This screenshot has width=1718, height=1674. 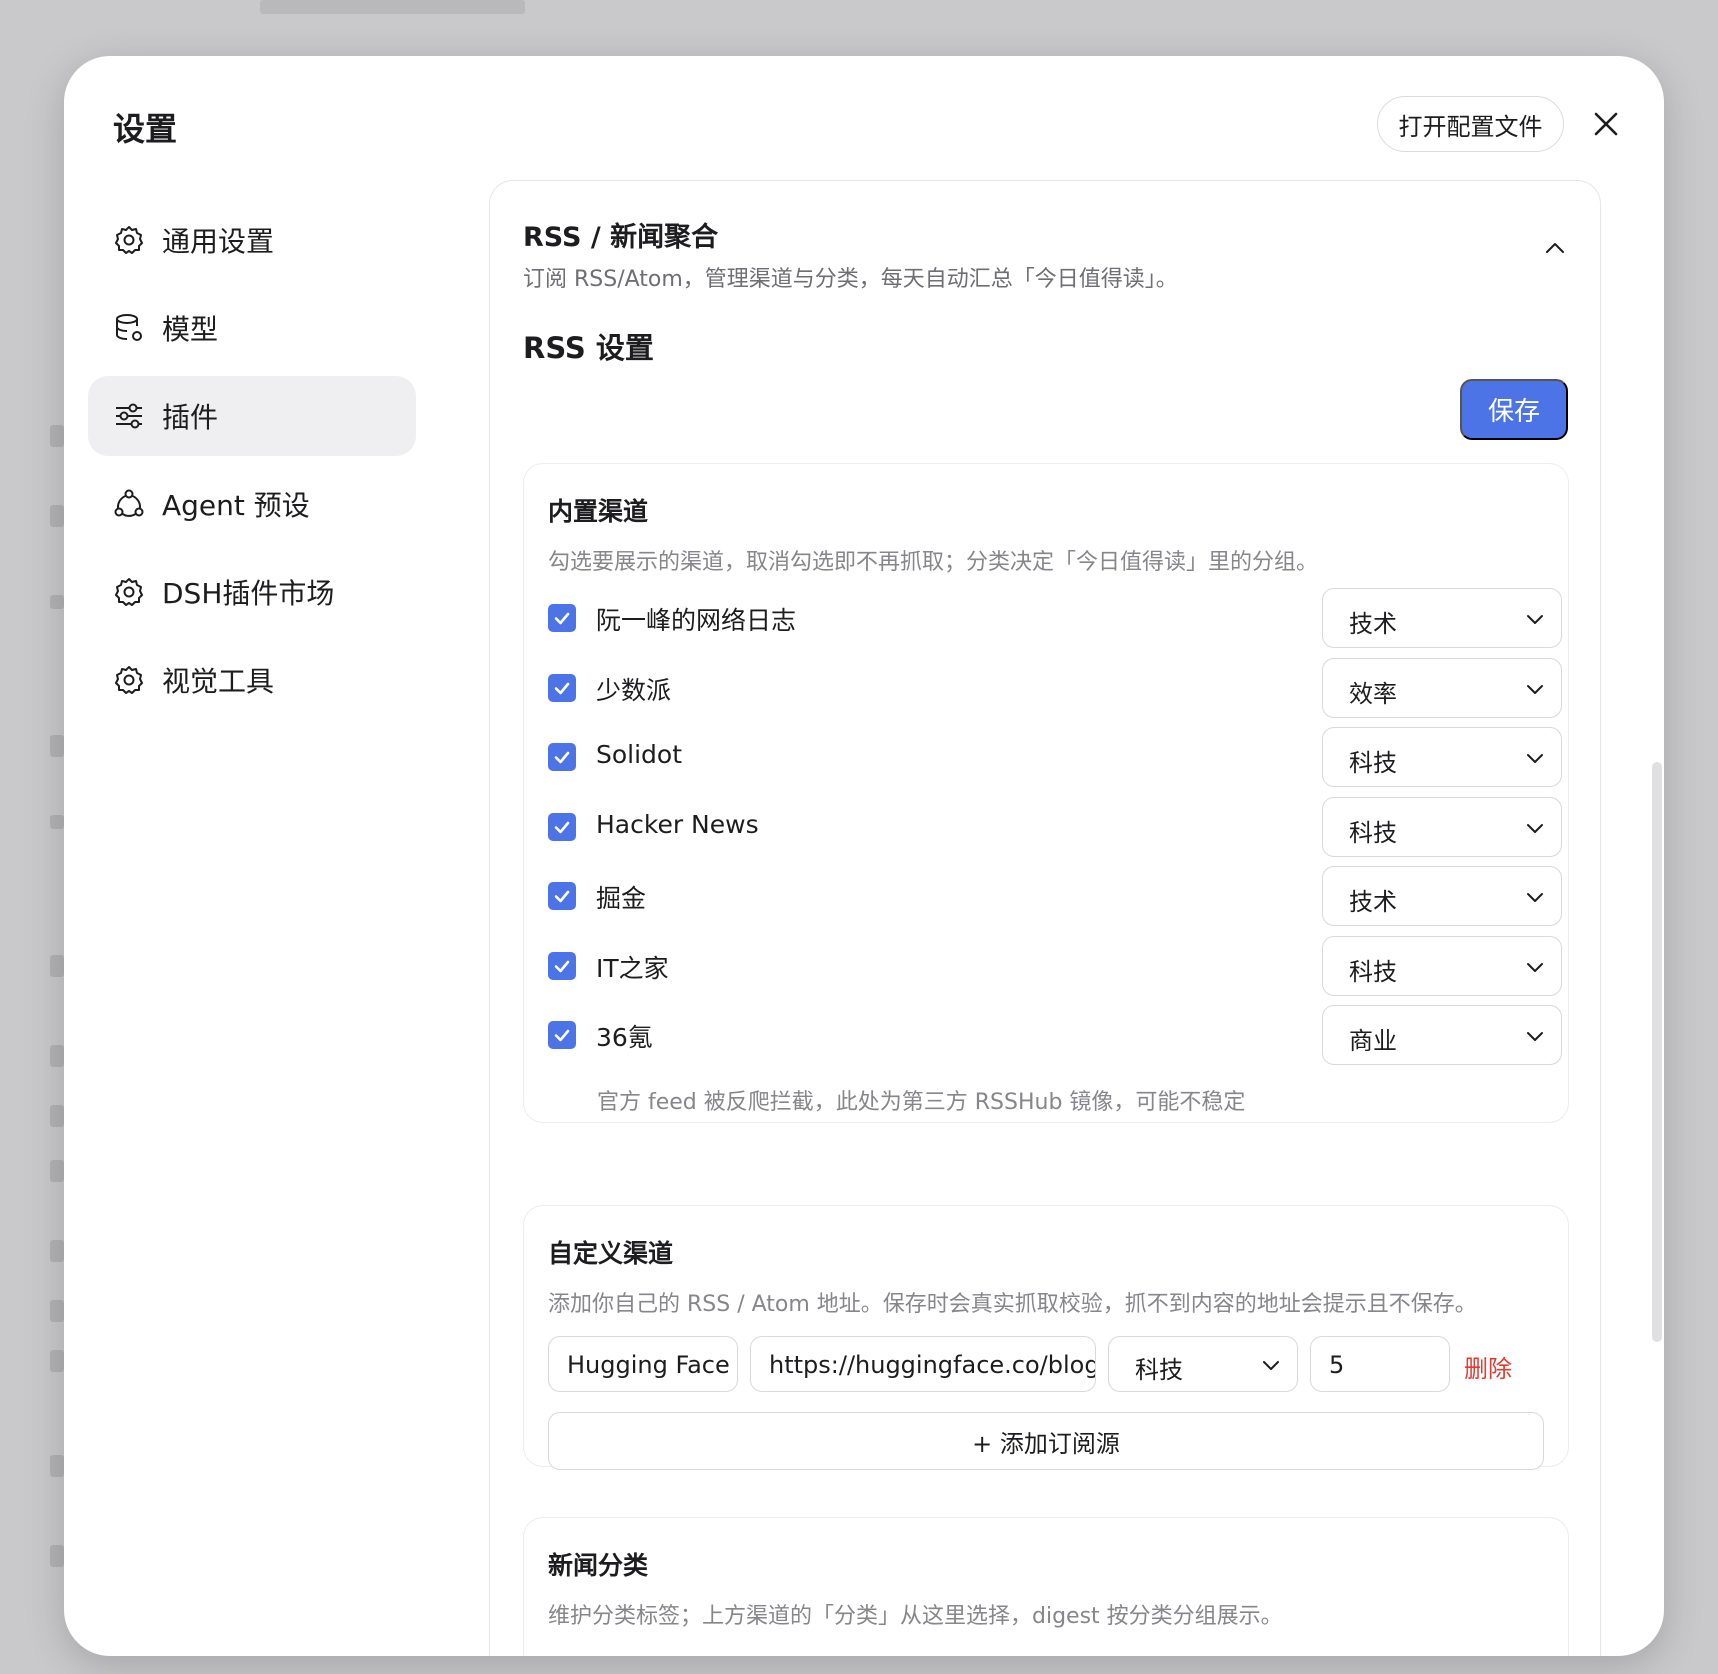 I want to click on sidebar-item-agent-presets: Agent 预设, so click(x=252, y=504).